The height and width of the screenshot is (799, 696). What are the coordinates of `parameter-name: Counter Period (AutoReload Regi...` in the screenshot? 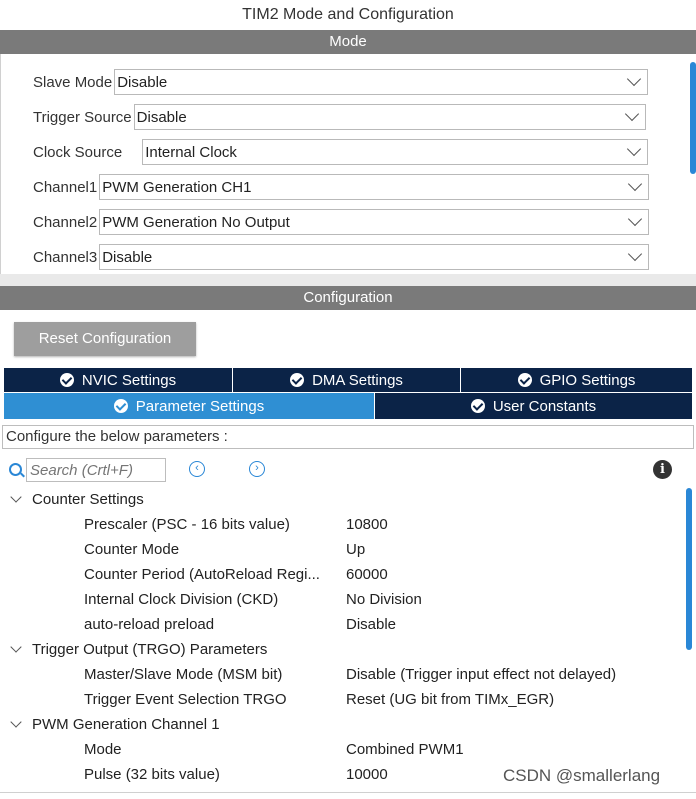 It's located at (202, 574).